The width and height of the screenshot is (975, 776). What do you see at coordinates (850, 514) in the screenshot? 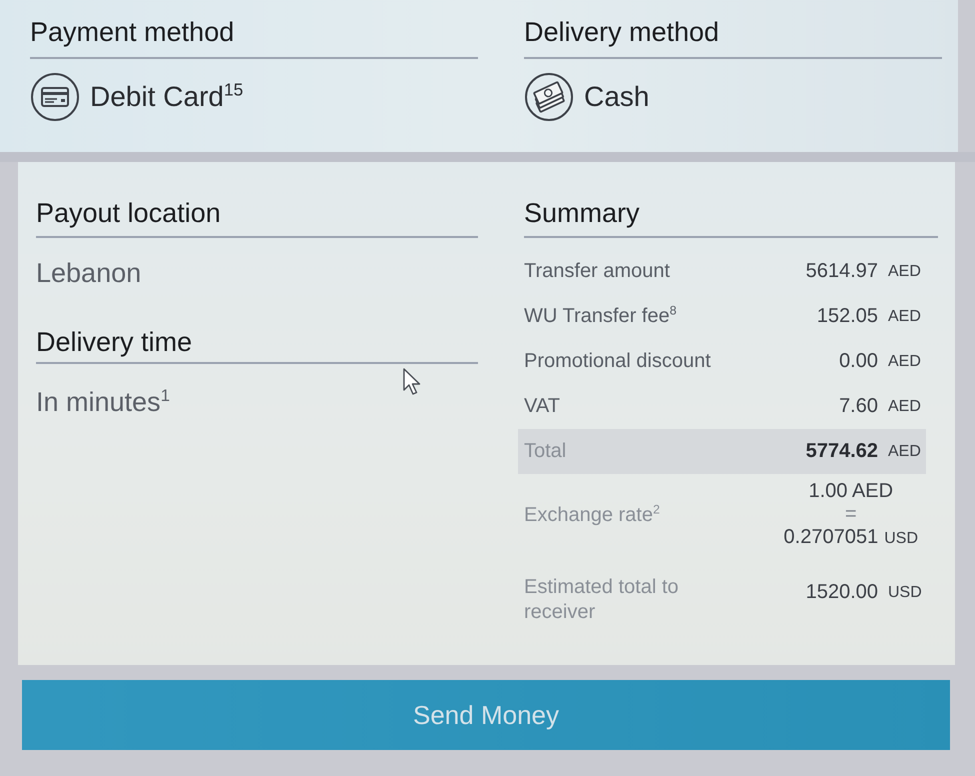
I see `equals-sign: =` at bounding box center [850, 514].